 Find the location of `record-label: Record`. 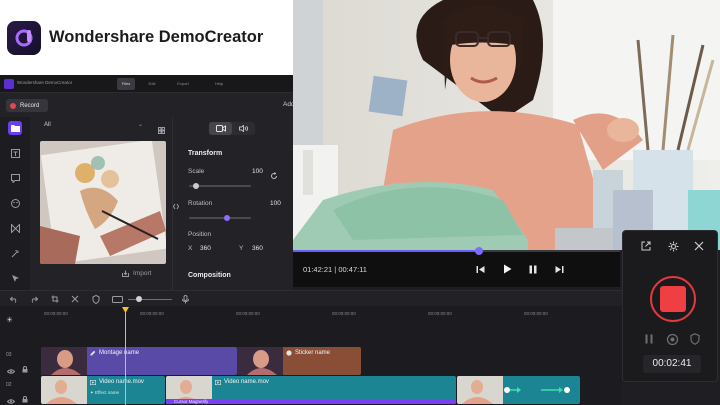

record-label: Record is located at coordinates (30, 105).